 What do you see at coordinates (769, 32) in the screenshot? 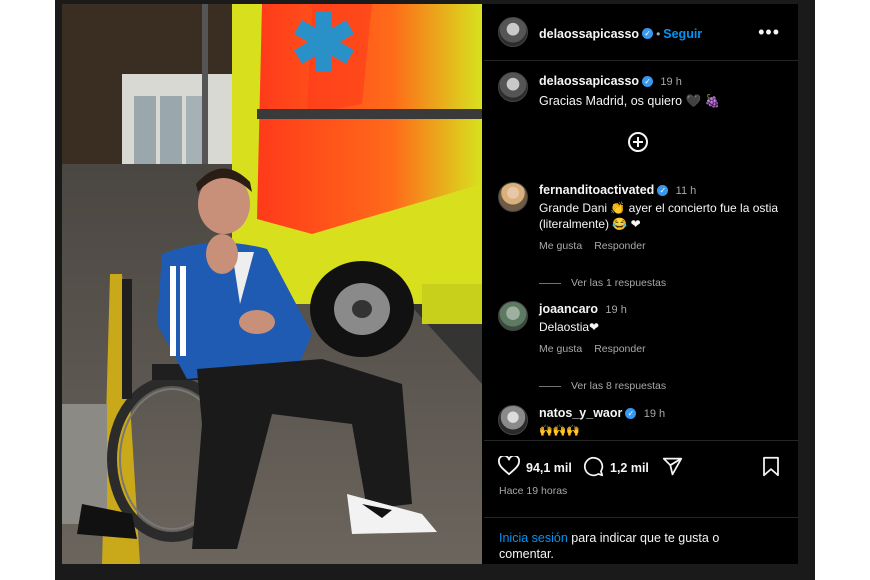
I see `more-options-icon: •••` at bounding box center [769, 32].